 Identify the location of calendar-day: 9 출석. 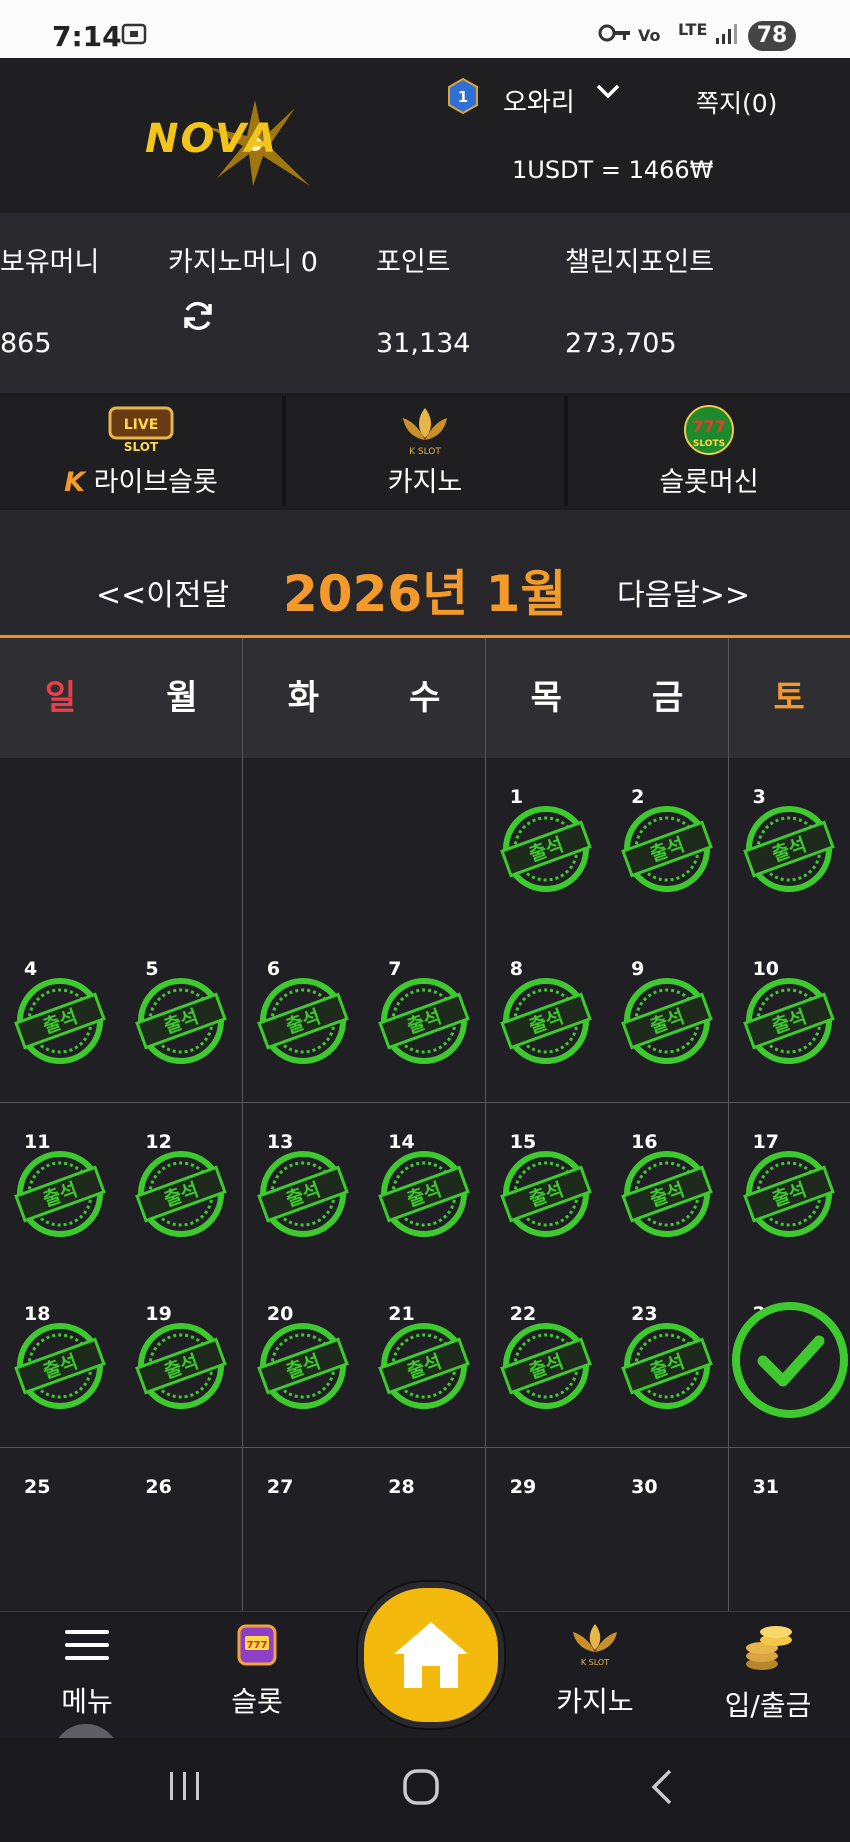
(668, 1017).